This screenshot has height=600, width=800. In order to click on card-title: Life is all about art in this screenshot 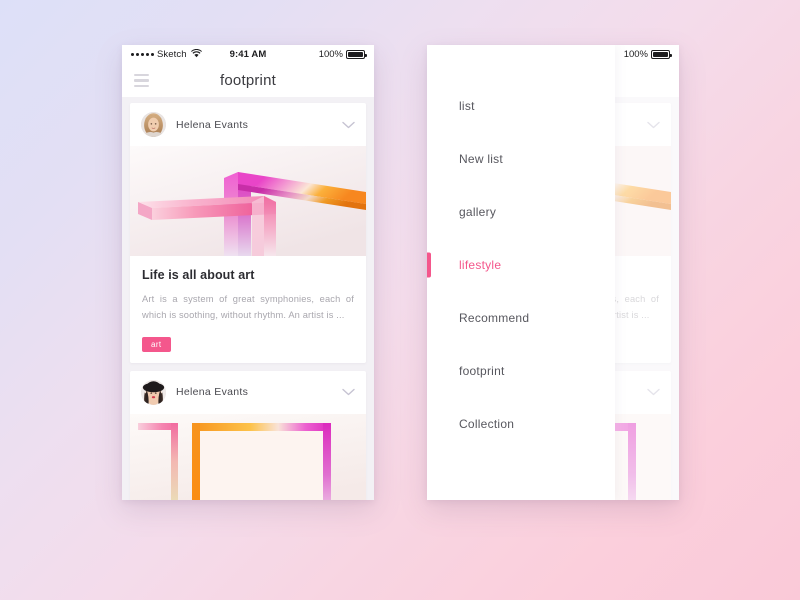, I will do `click(198, 275)`.